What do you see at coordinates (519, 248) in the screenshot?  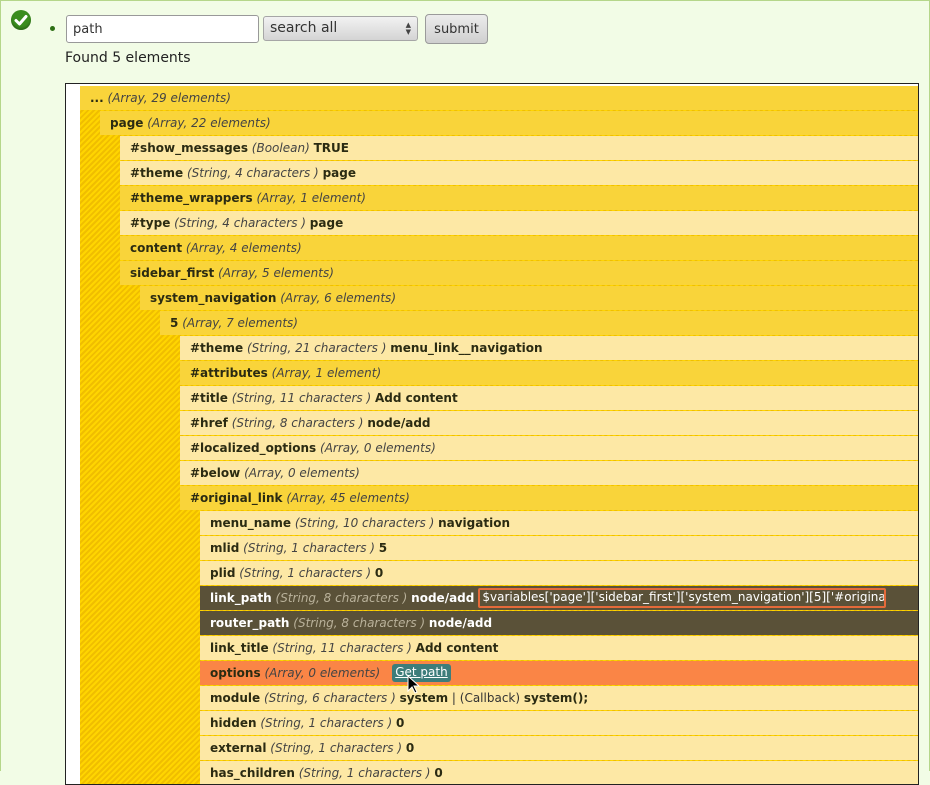 I see `tree-row: content (Array, 4 elements)` at bounding box center [519, 248].